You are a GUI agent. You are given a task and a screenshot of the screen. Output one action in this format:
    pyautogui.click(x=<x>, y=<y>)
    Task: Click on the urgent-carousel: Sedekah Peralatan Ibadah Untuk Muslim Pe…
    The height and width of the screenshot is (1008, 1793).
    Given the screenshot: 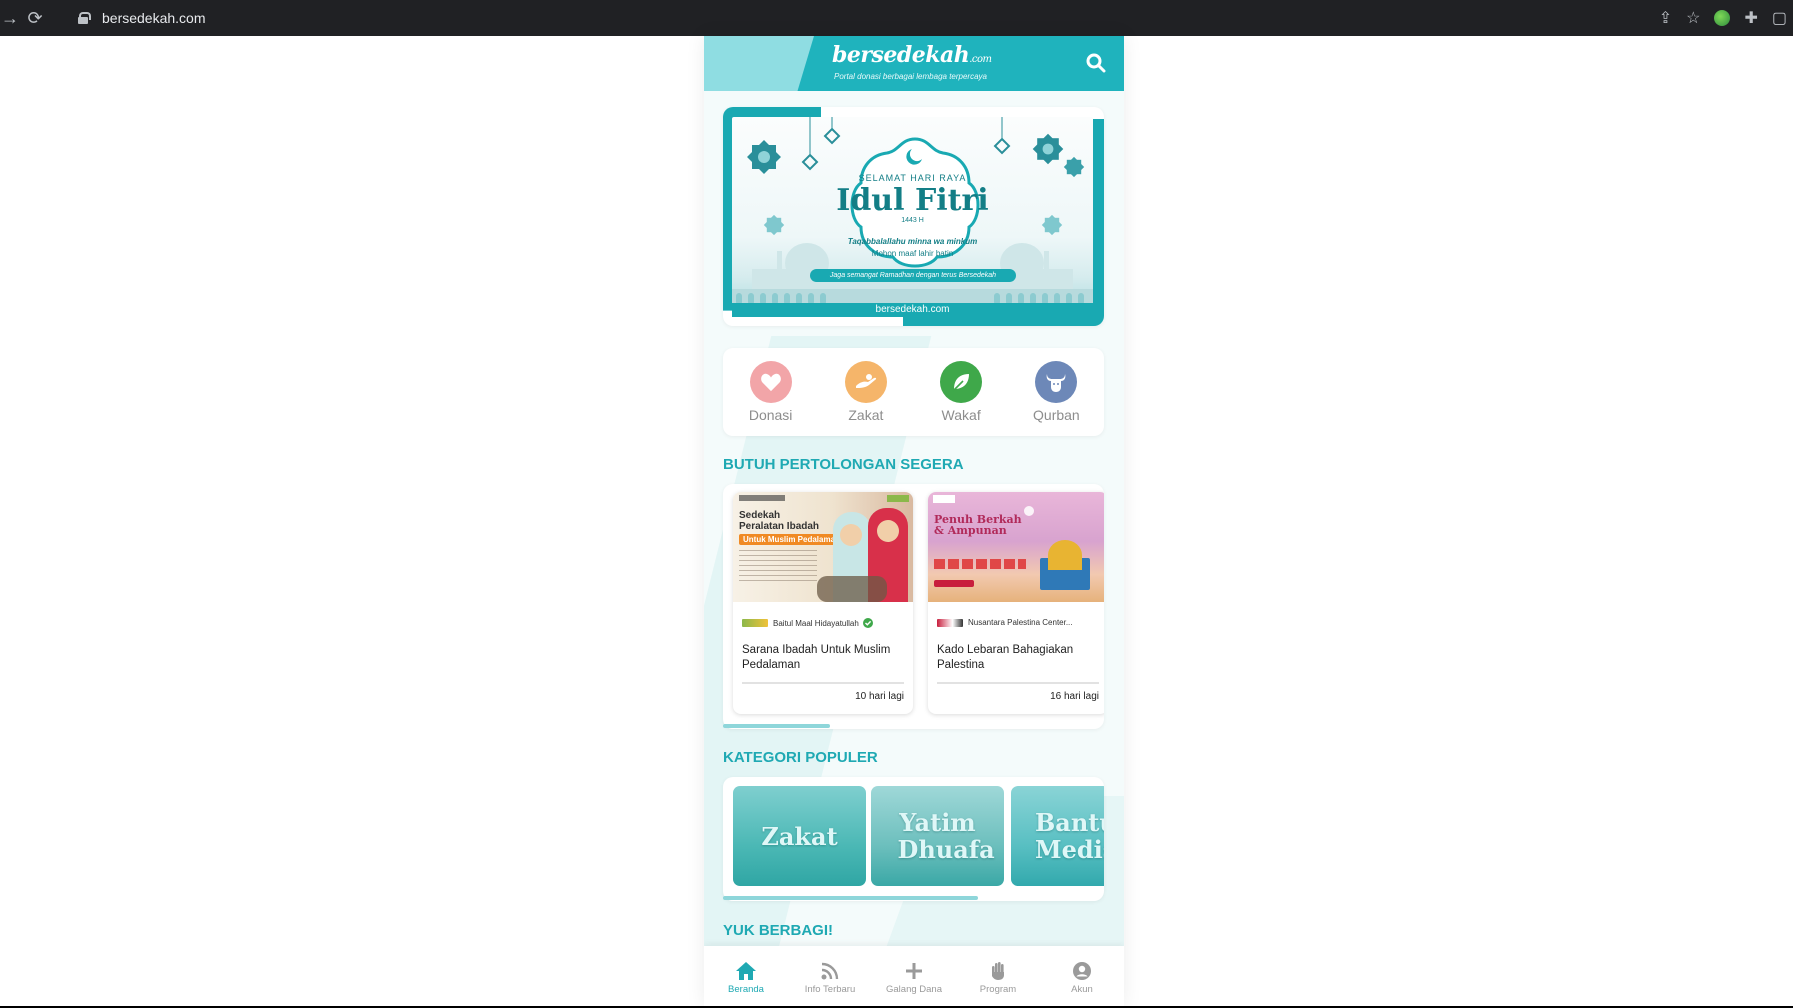 What is the action you would take?
    pyautogui.click(x=913, y=606)
    